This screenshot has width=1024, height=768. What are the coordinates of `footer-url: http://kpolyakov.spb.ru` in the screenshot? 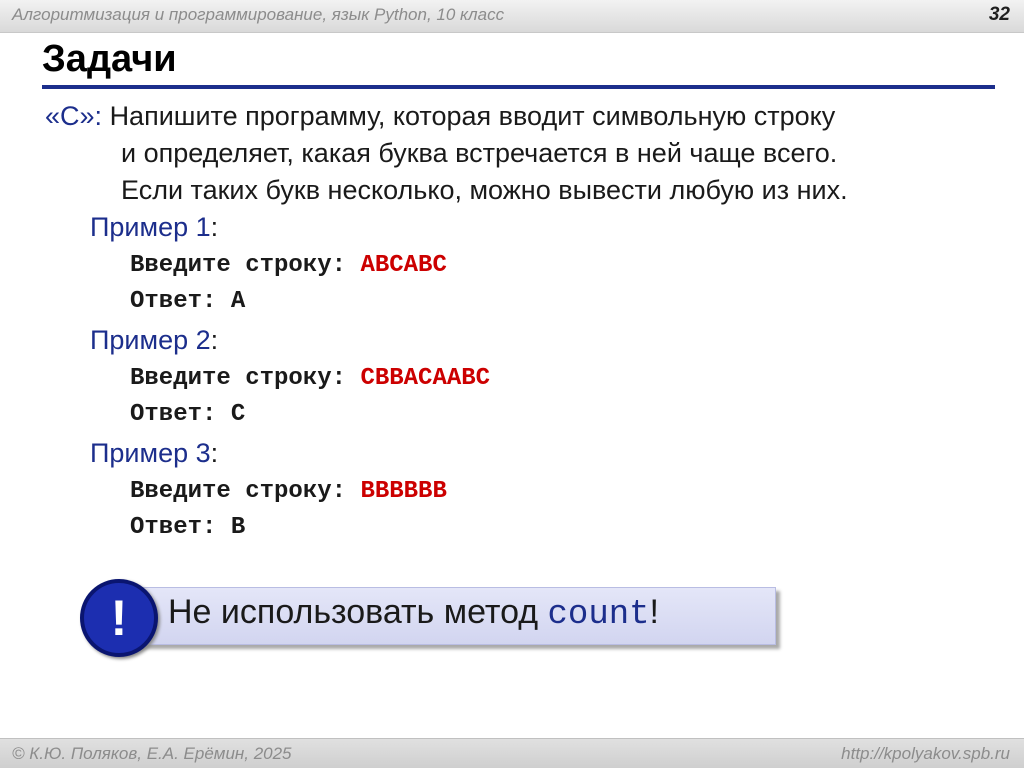 It's located at (925, 754).